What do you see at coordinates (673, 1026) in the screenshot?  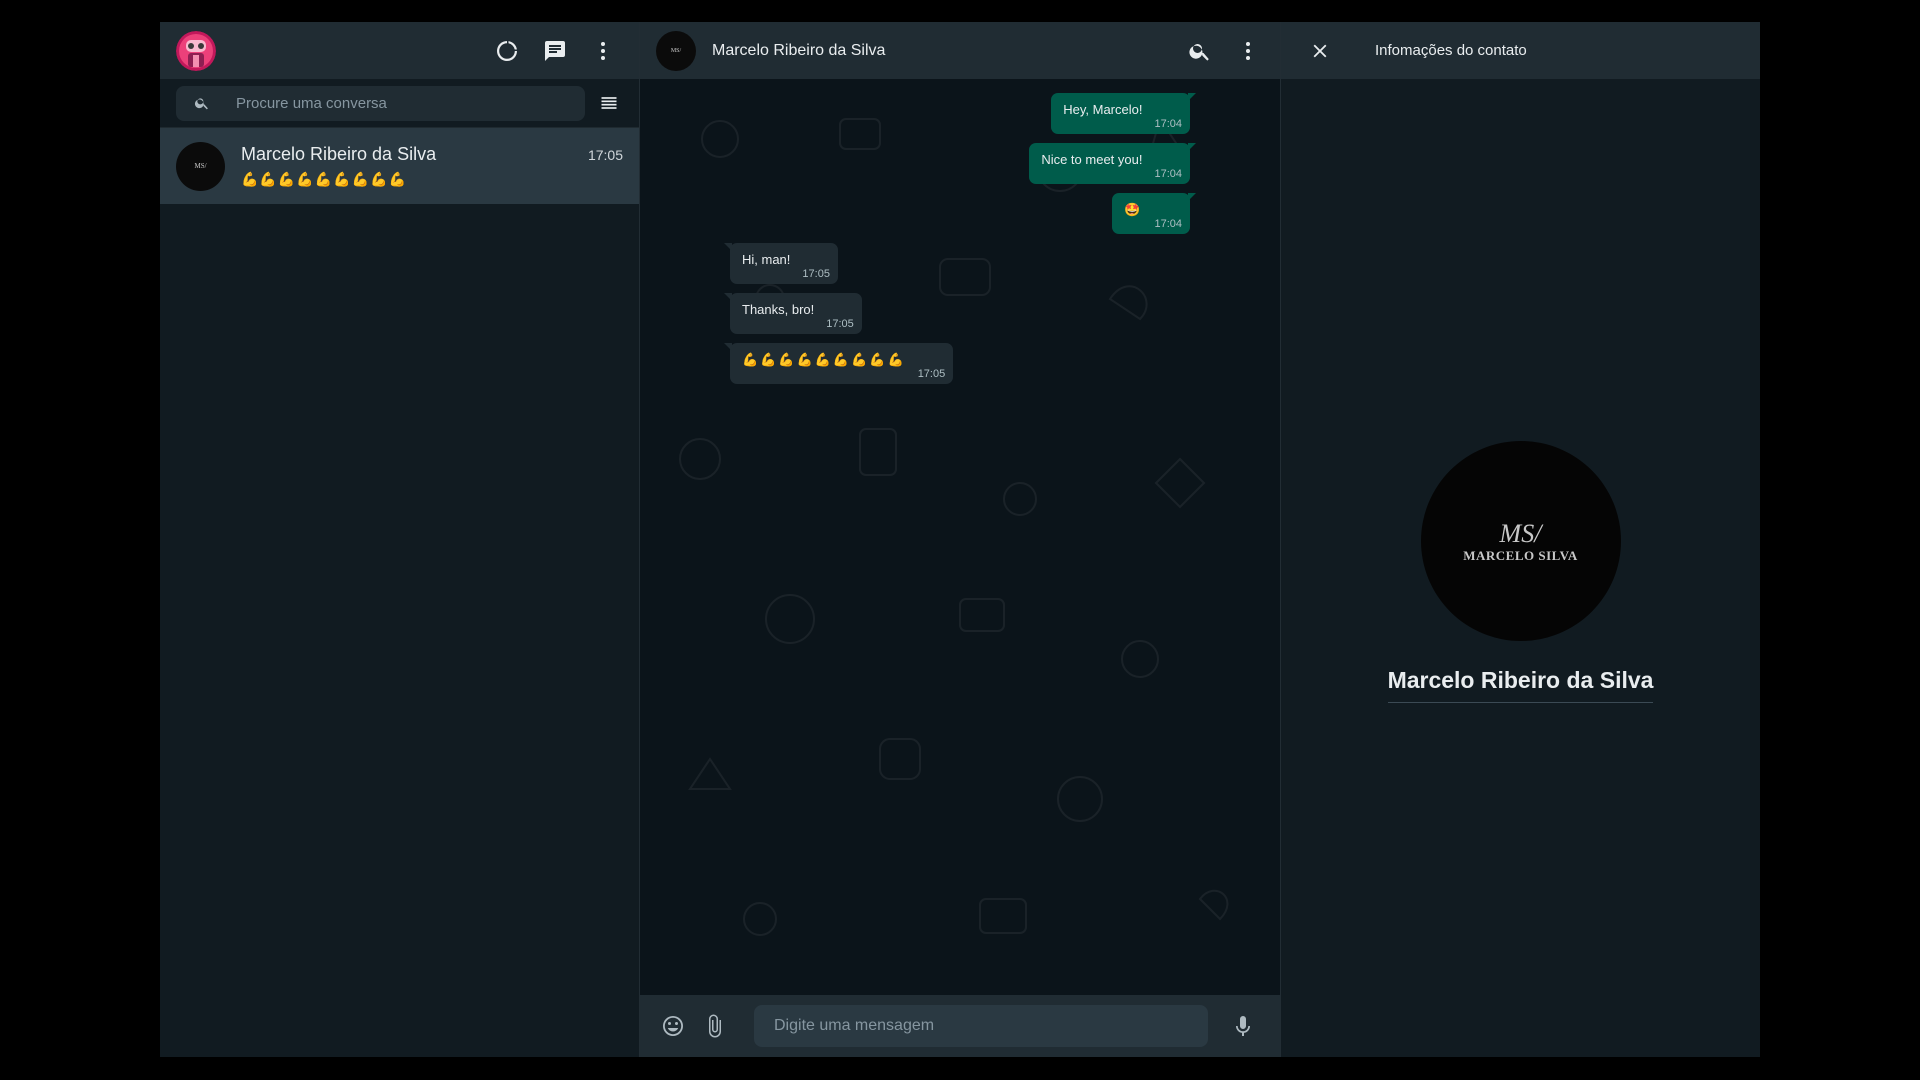 I see `emoji-icon` at bounding box center [673, 1026].